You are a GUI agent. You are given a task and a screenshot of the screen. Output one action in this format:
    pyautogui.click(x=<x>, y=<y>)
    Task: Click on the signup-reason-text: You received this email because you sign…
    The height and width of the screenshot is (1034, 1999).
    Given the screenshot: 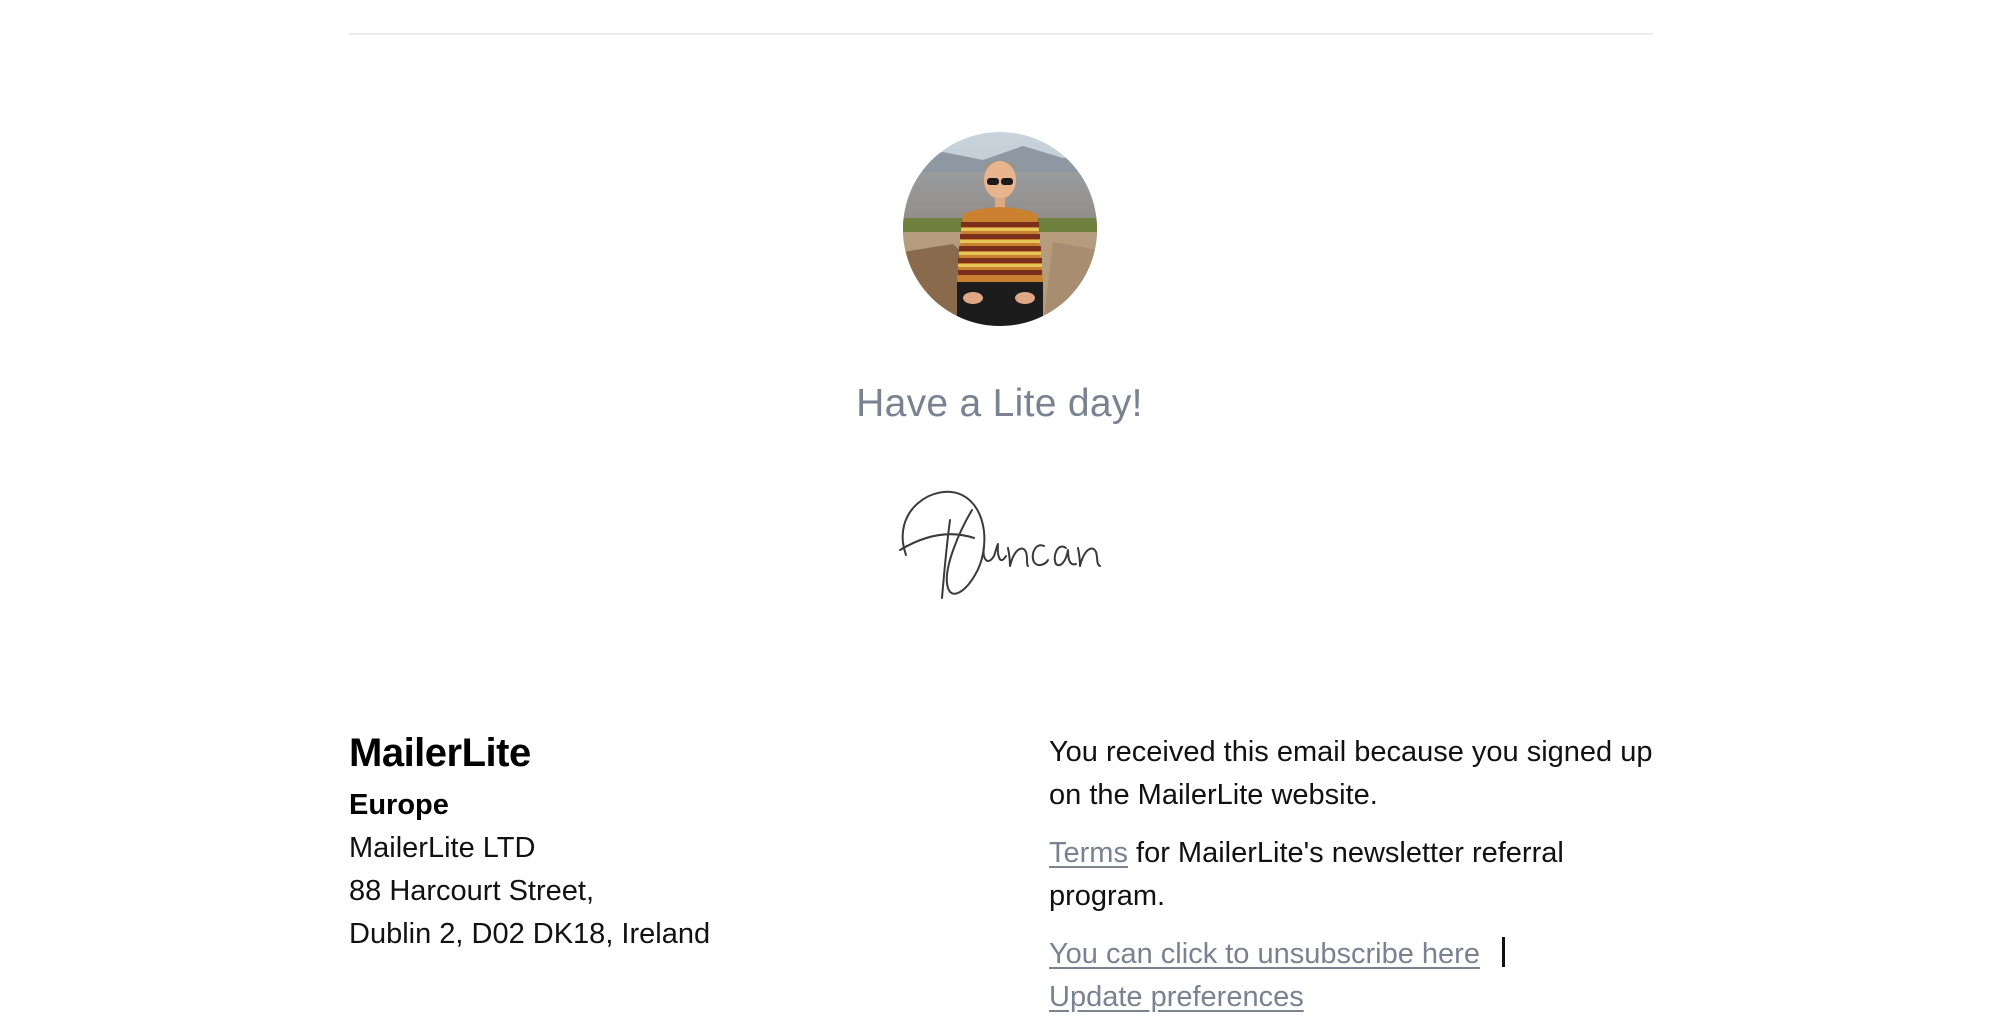 What is the action you would take?
    pyautogui.click(x=1351, y=773)
    